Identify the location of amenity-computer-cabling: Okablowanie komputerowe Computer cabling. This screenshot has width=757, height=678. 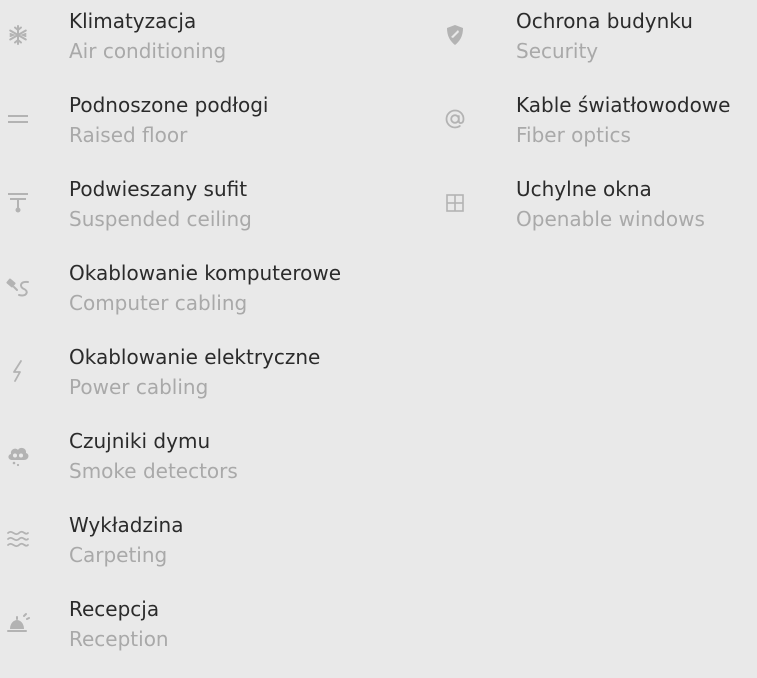
(200, 300).